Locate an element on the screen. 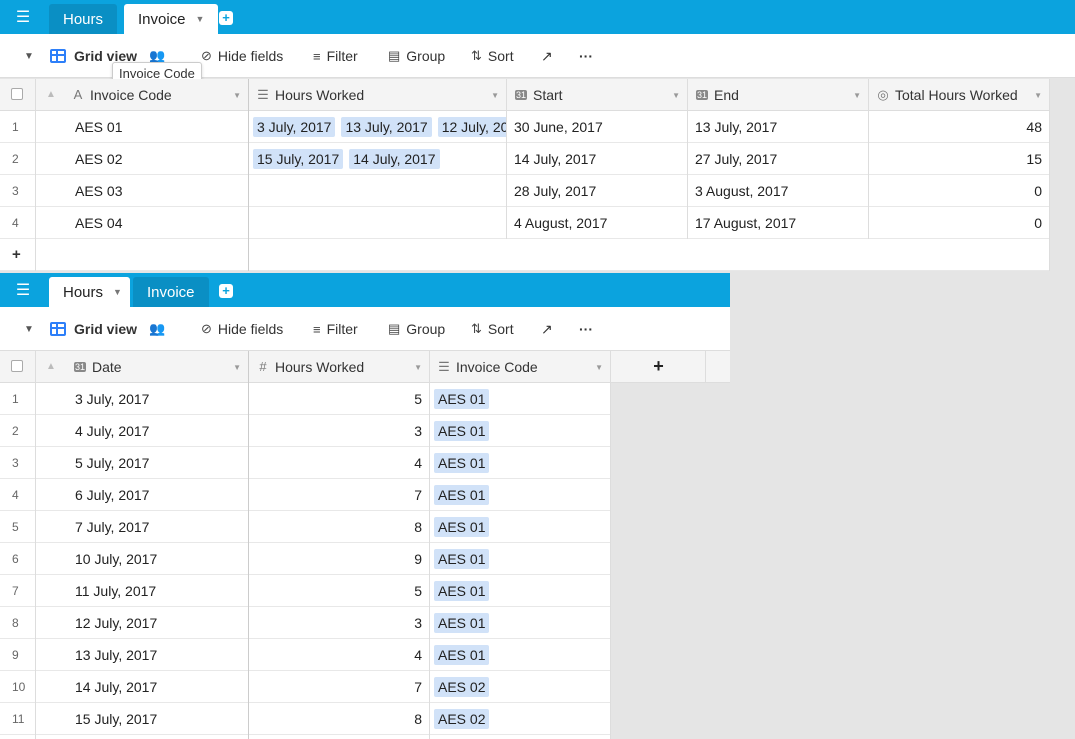 The image size is (1075, 739). tab-invoice: Invoice is located at coordinates (171, 292).